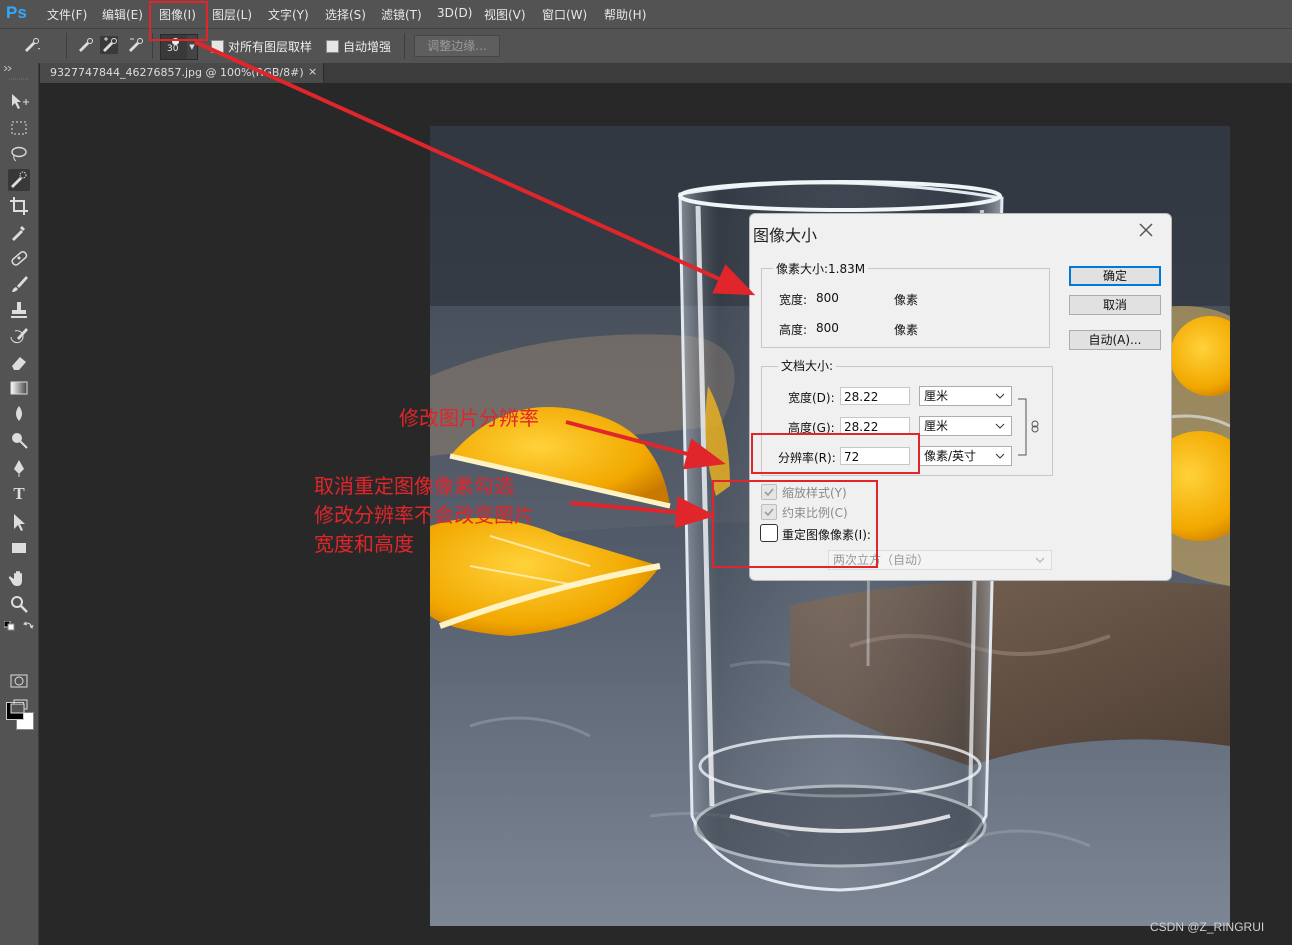 The height and width of the screenshot is (945, 1292). What do you see at coordinates (173, 49) in the screenshot?
I see `brush-size-value: 30` at bounding box center [173, 49].